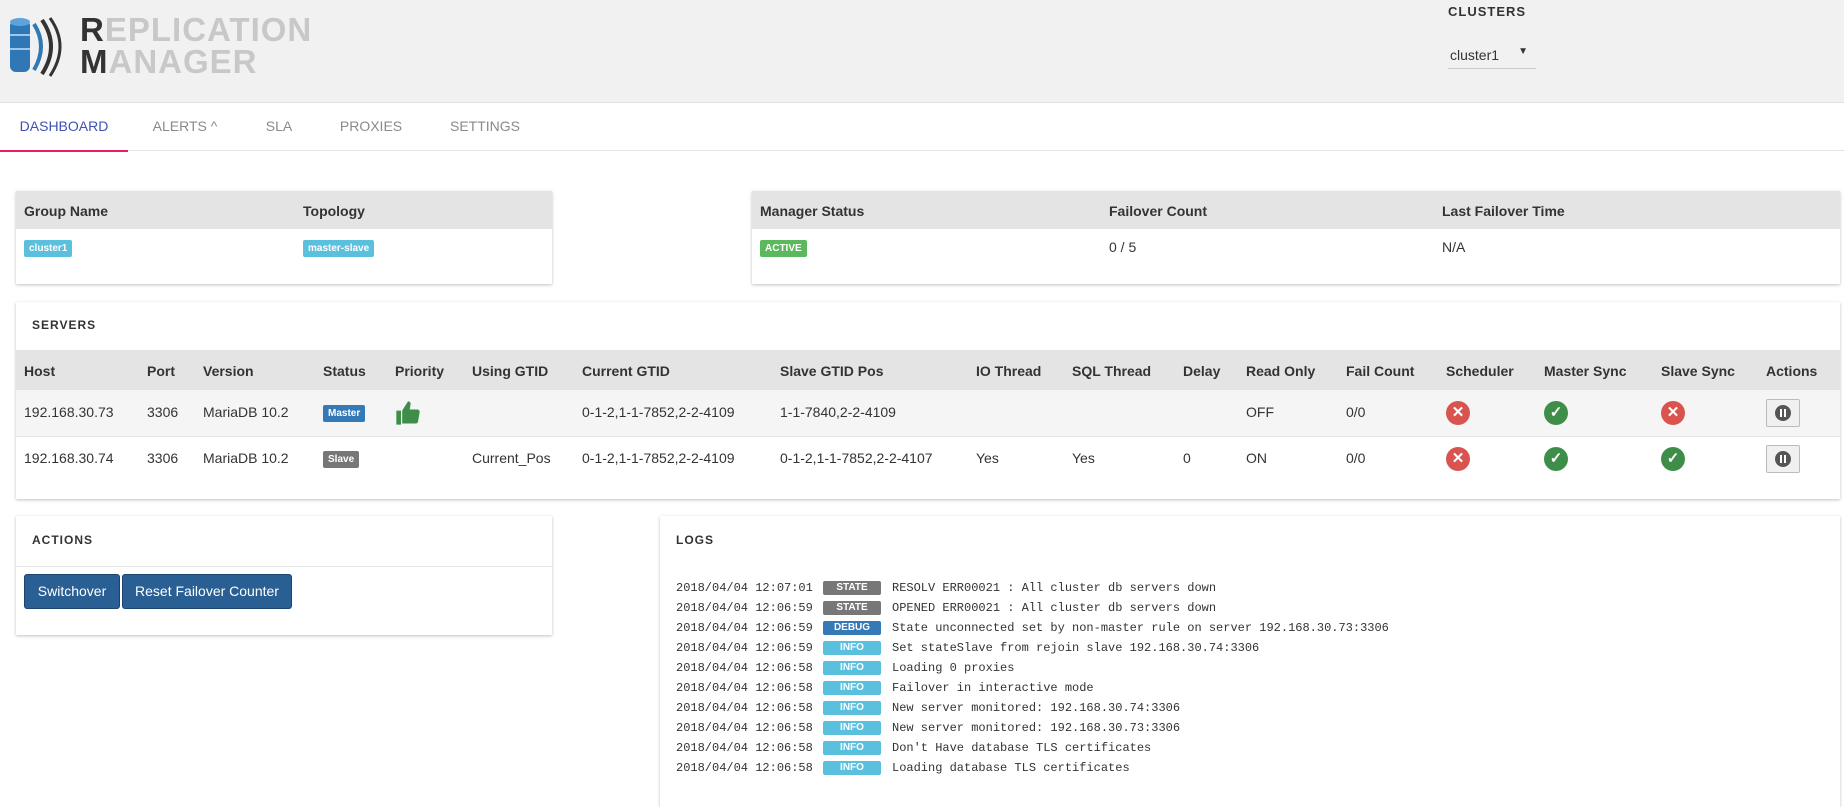  Describe the element at coordinates (856, 458) in the screenshot. I see `slave-gtid-pos-cell: 0-1-2,1-1-7852,2-2-4107` at that location.